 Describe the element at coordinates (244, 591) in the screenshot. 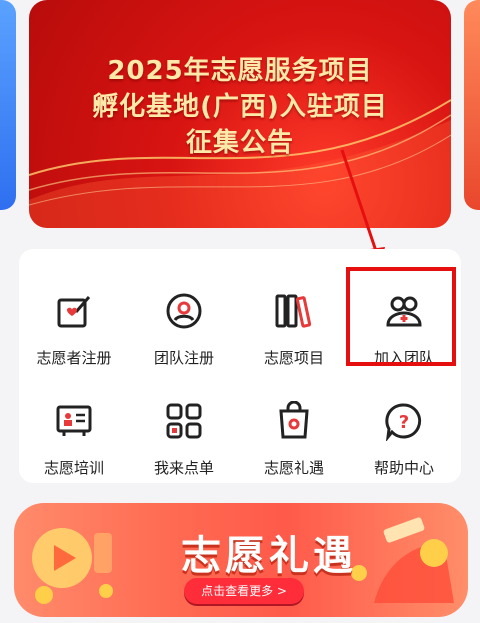

I see `view-more-button: 点击查看更多 >` at that location.